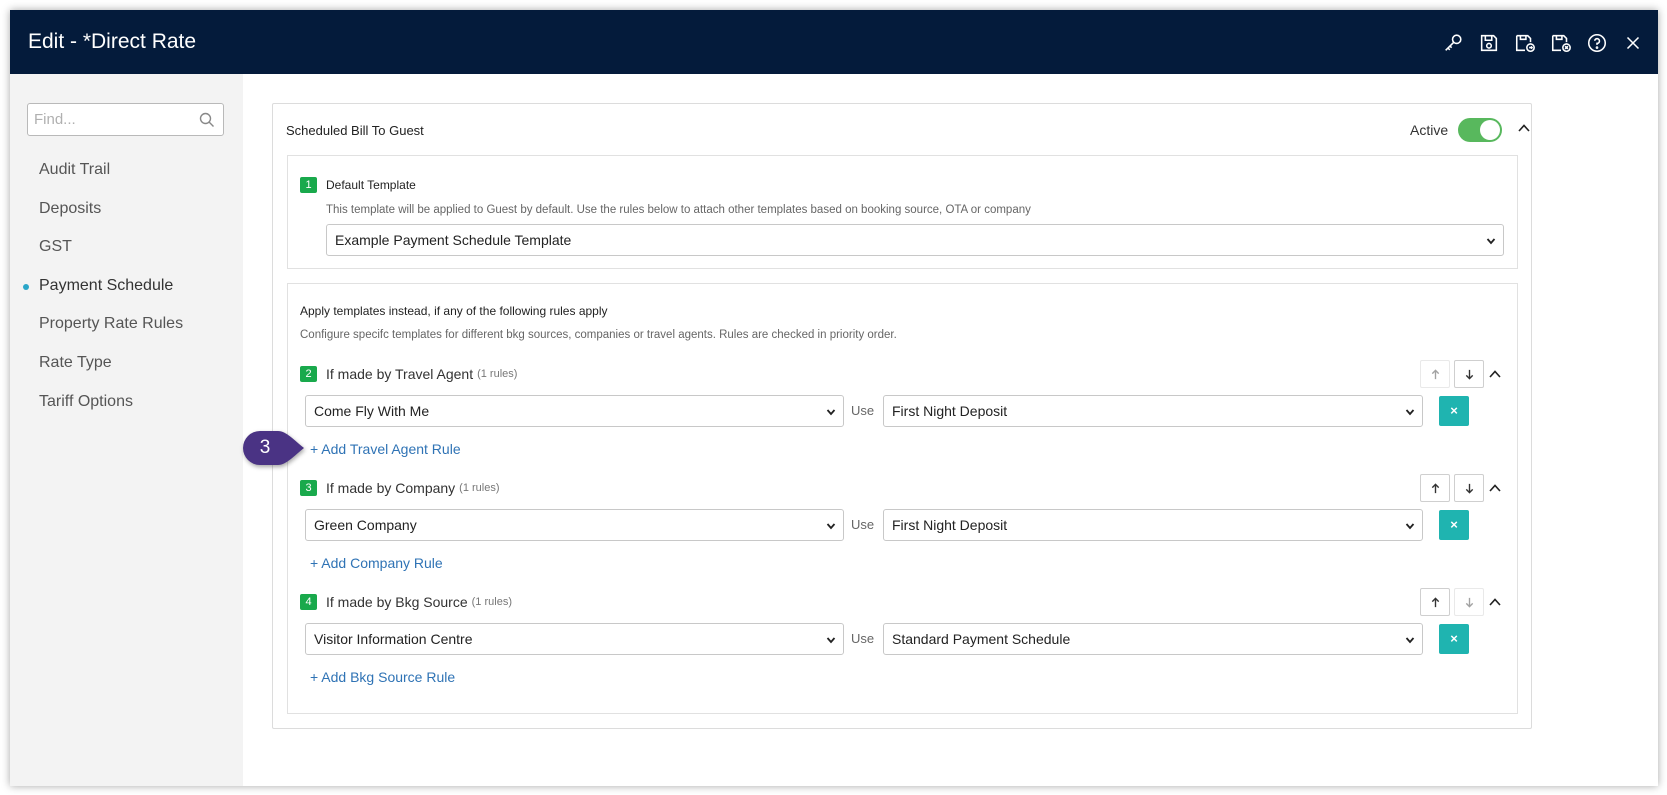  I want to click on sidebar-item-payment-schedule: Payment Schedule, so click(126, 286).